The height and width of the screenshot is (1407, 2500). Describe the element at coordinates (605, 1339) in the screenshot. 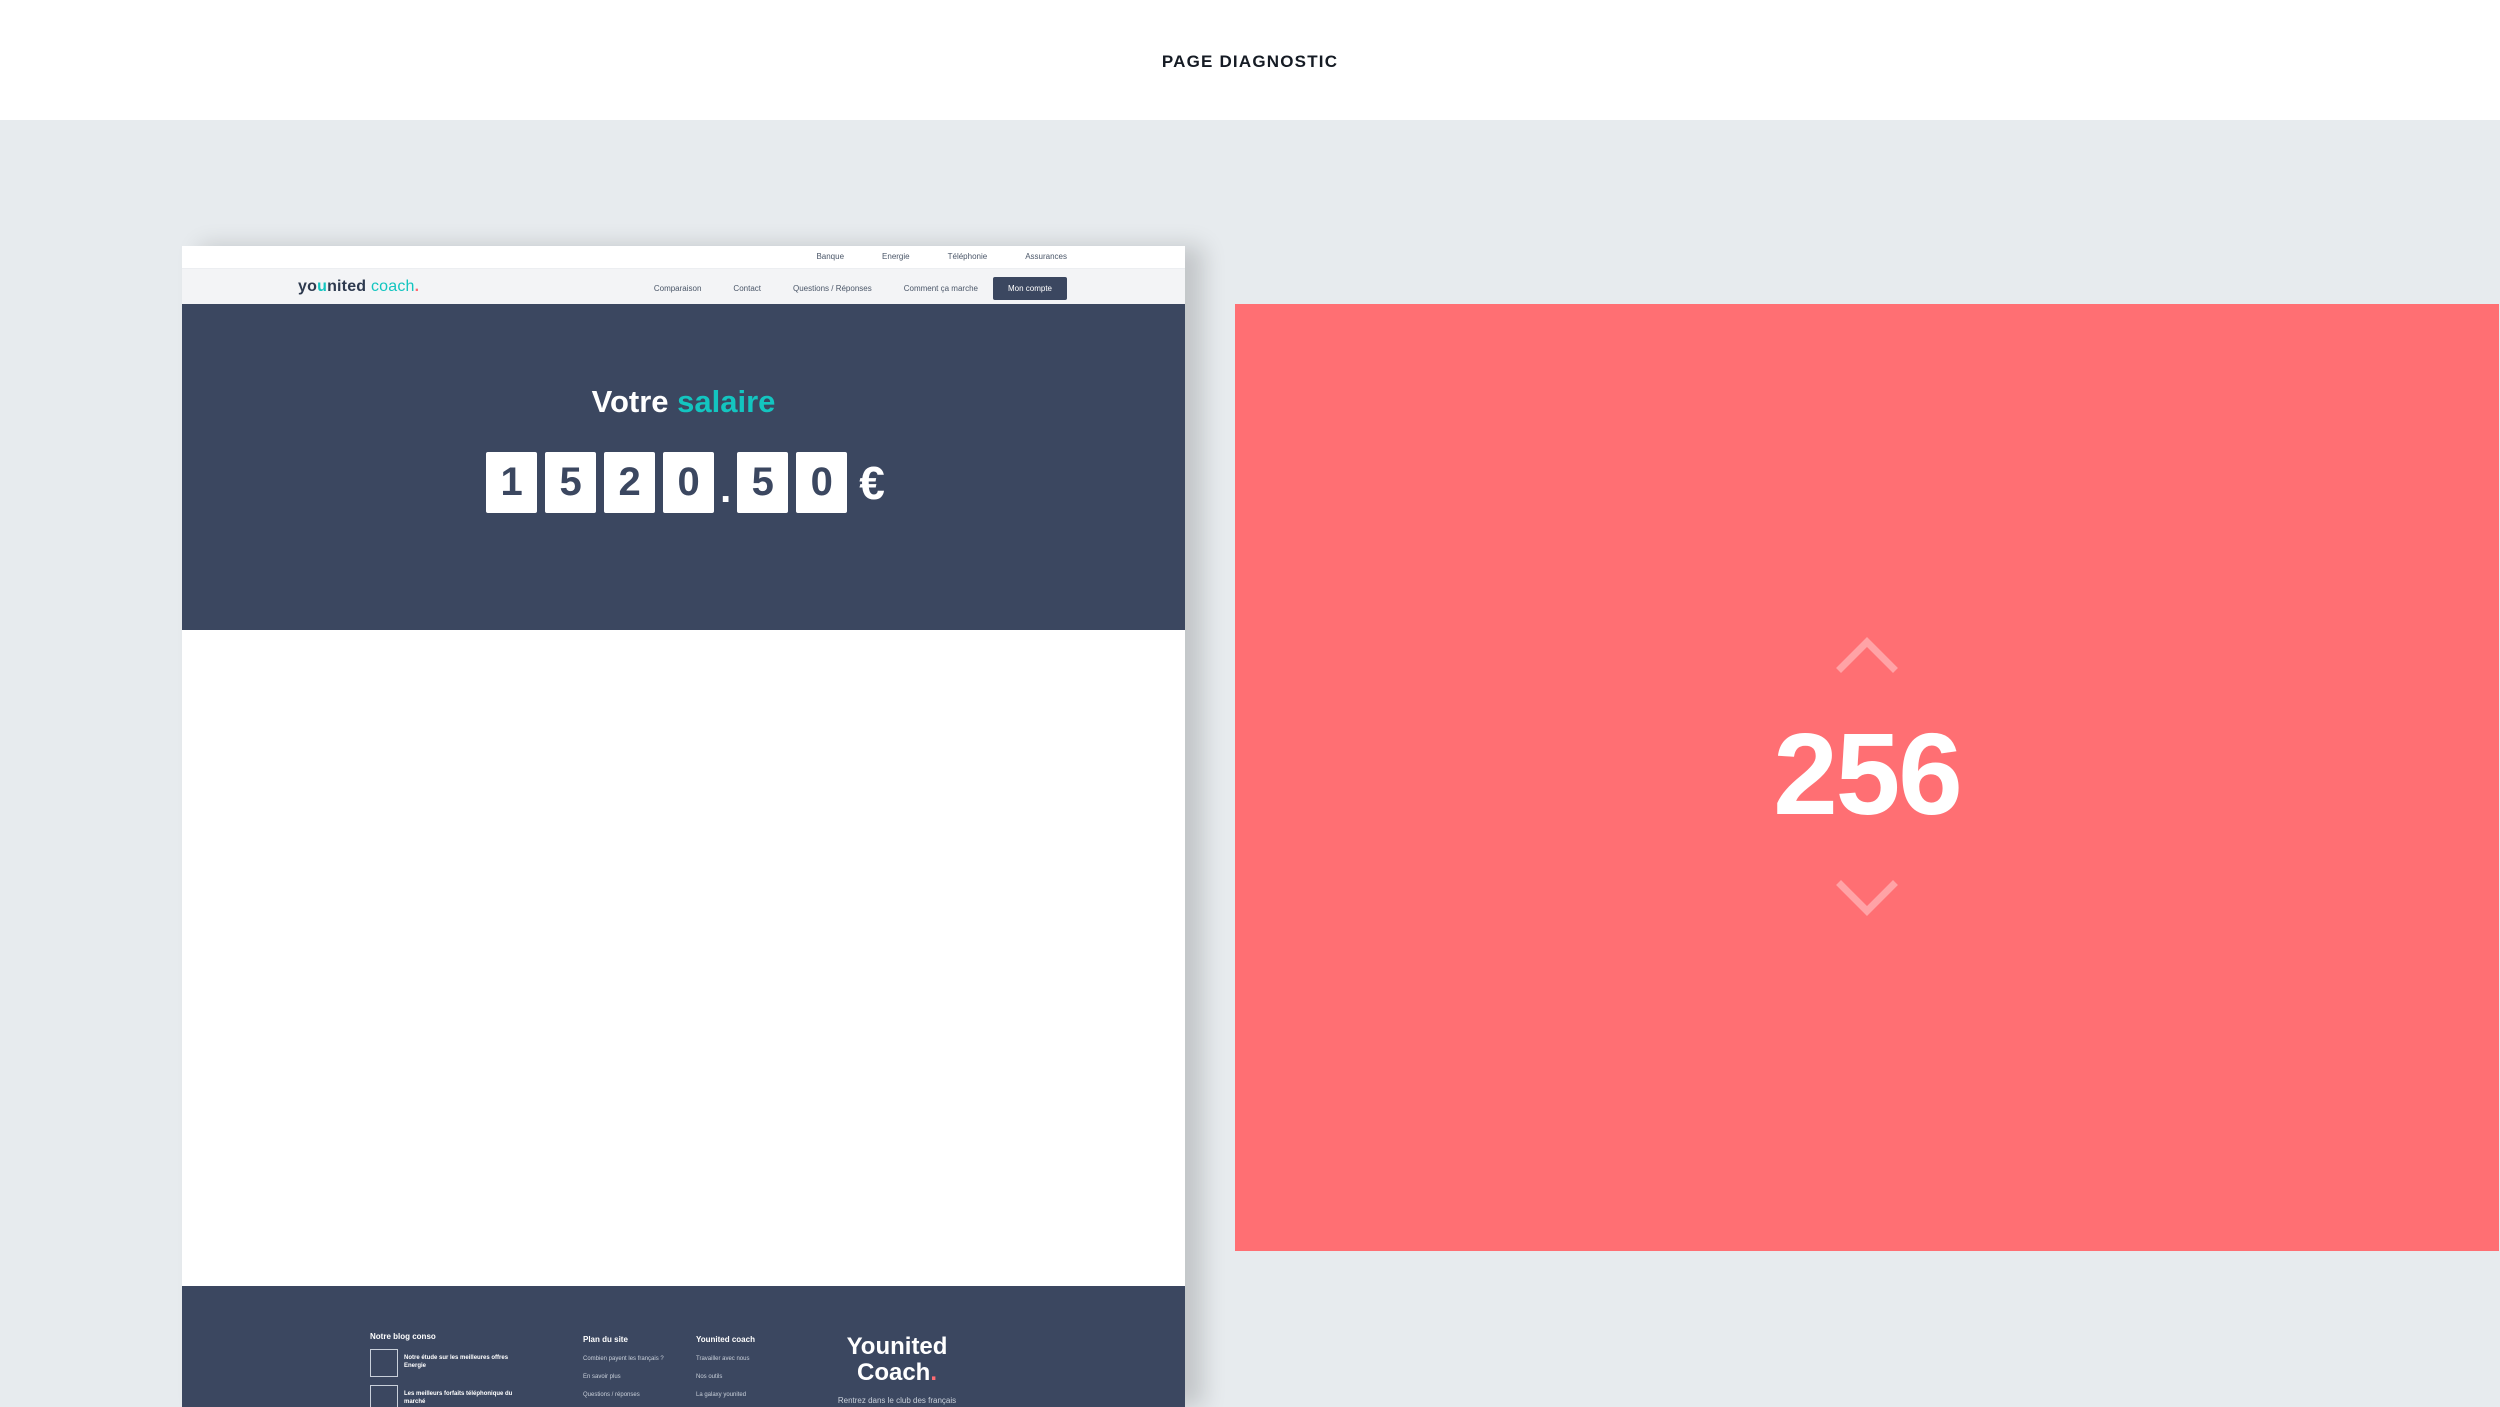

I see `footer-plan-heading: Plan du site` at that location.